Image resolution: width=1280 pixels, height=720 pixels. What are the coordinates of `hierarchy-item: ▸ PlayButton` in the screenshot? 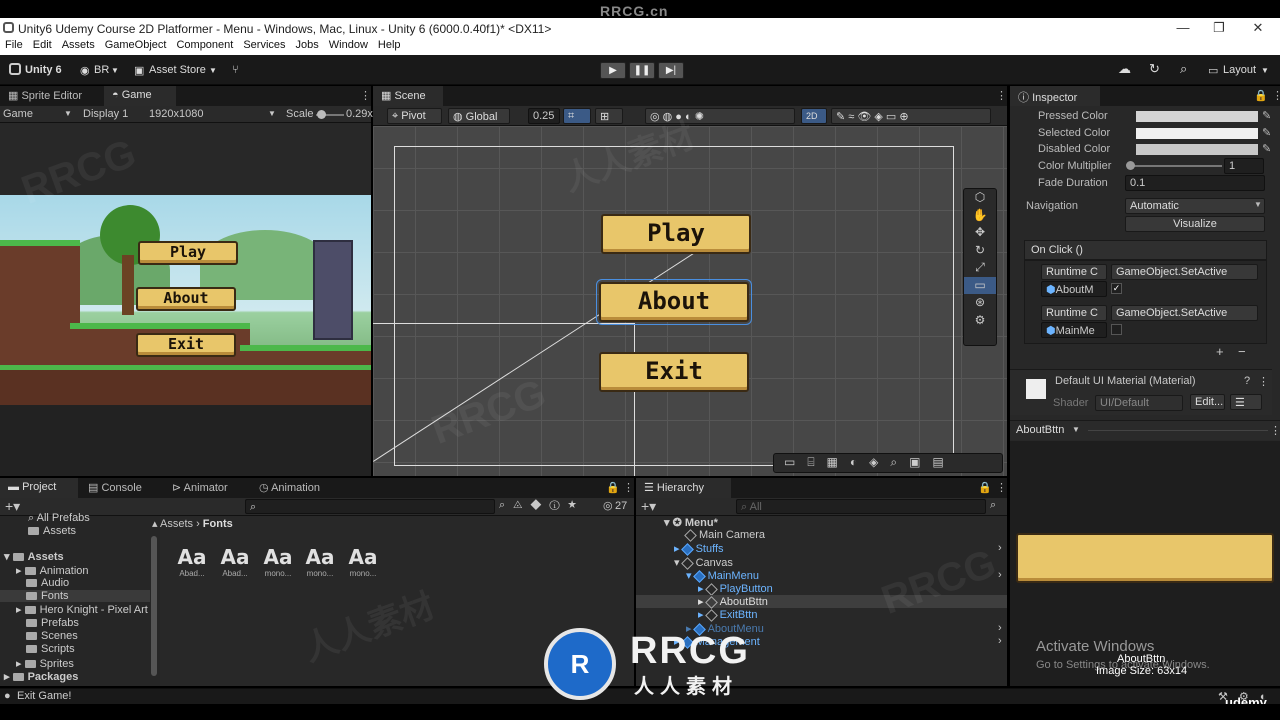 It's located at (735, 589).